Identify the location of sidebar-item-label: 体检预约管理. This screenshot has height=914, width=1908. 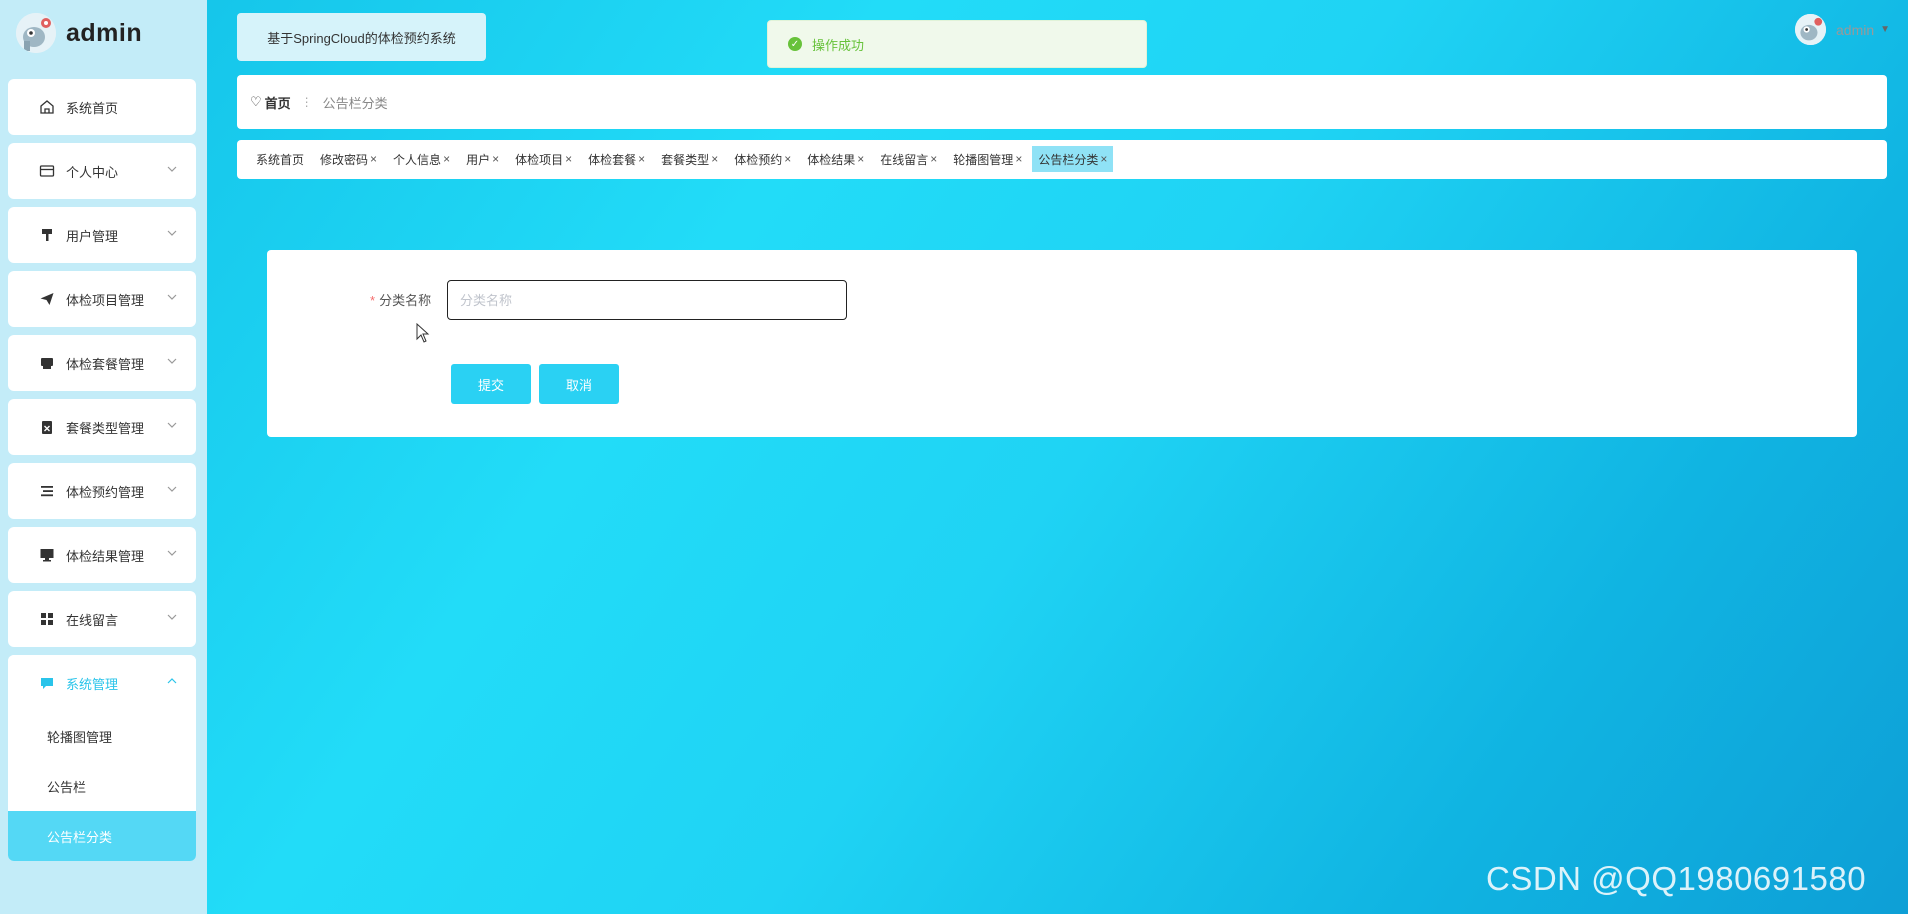
(105, 492).